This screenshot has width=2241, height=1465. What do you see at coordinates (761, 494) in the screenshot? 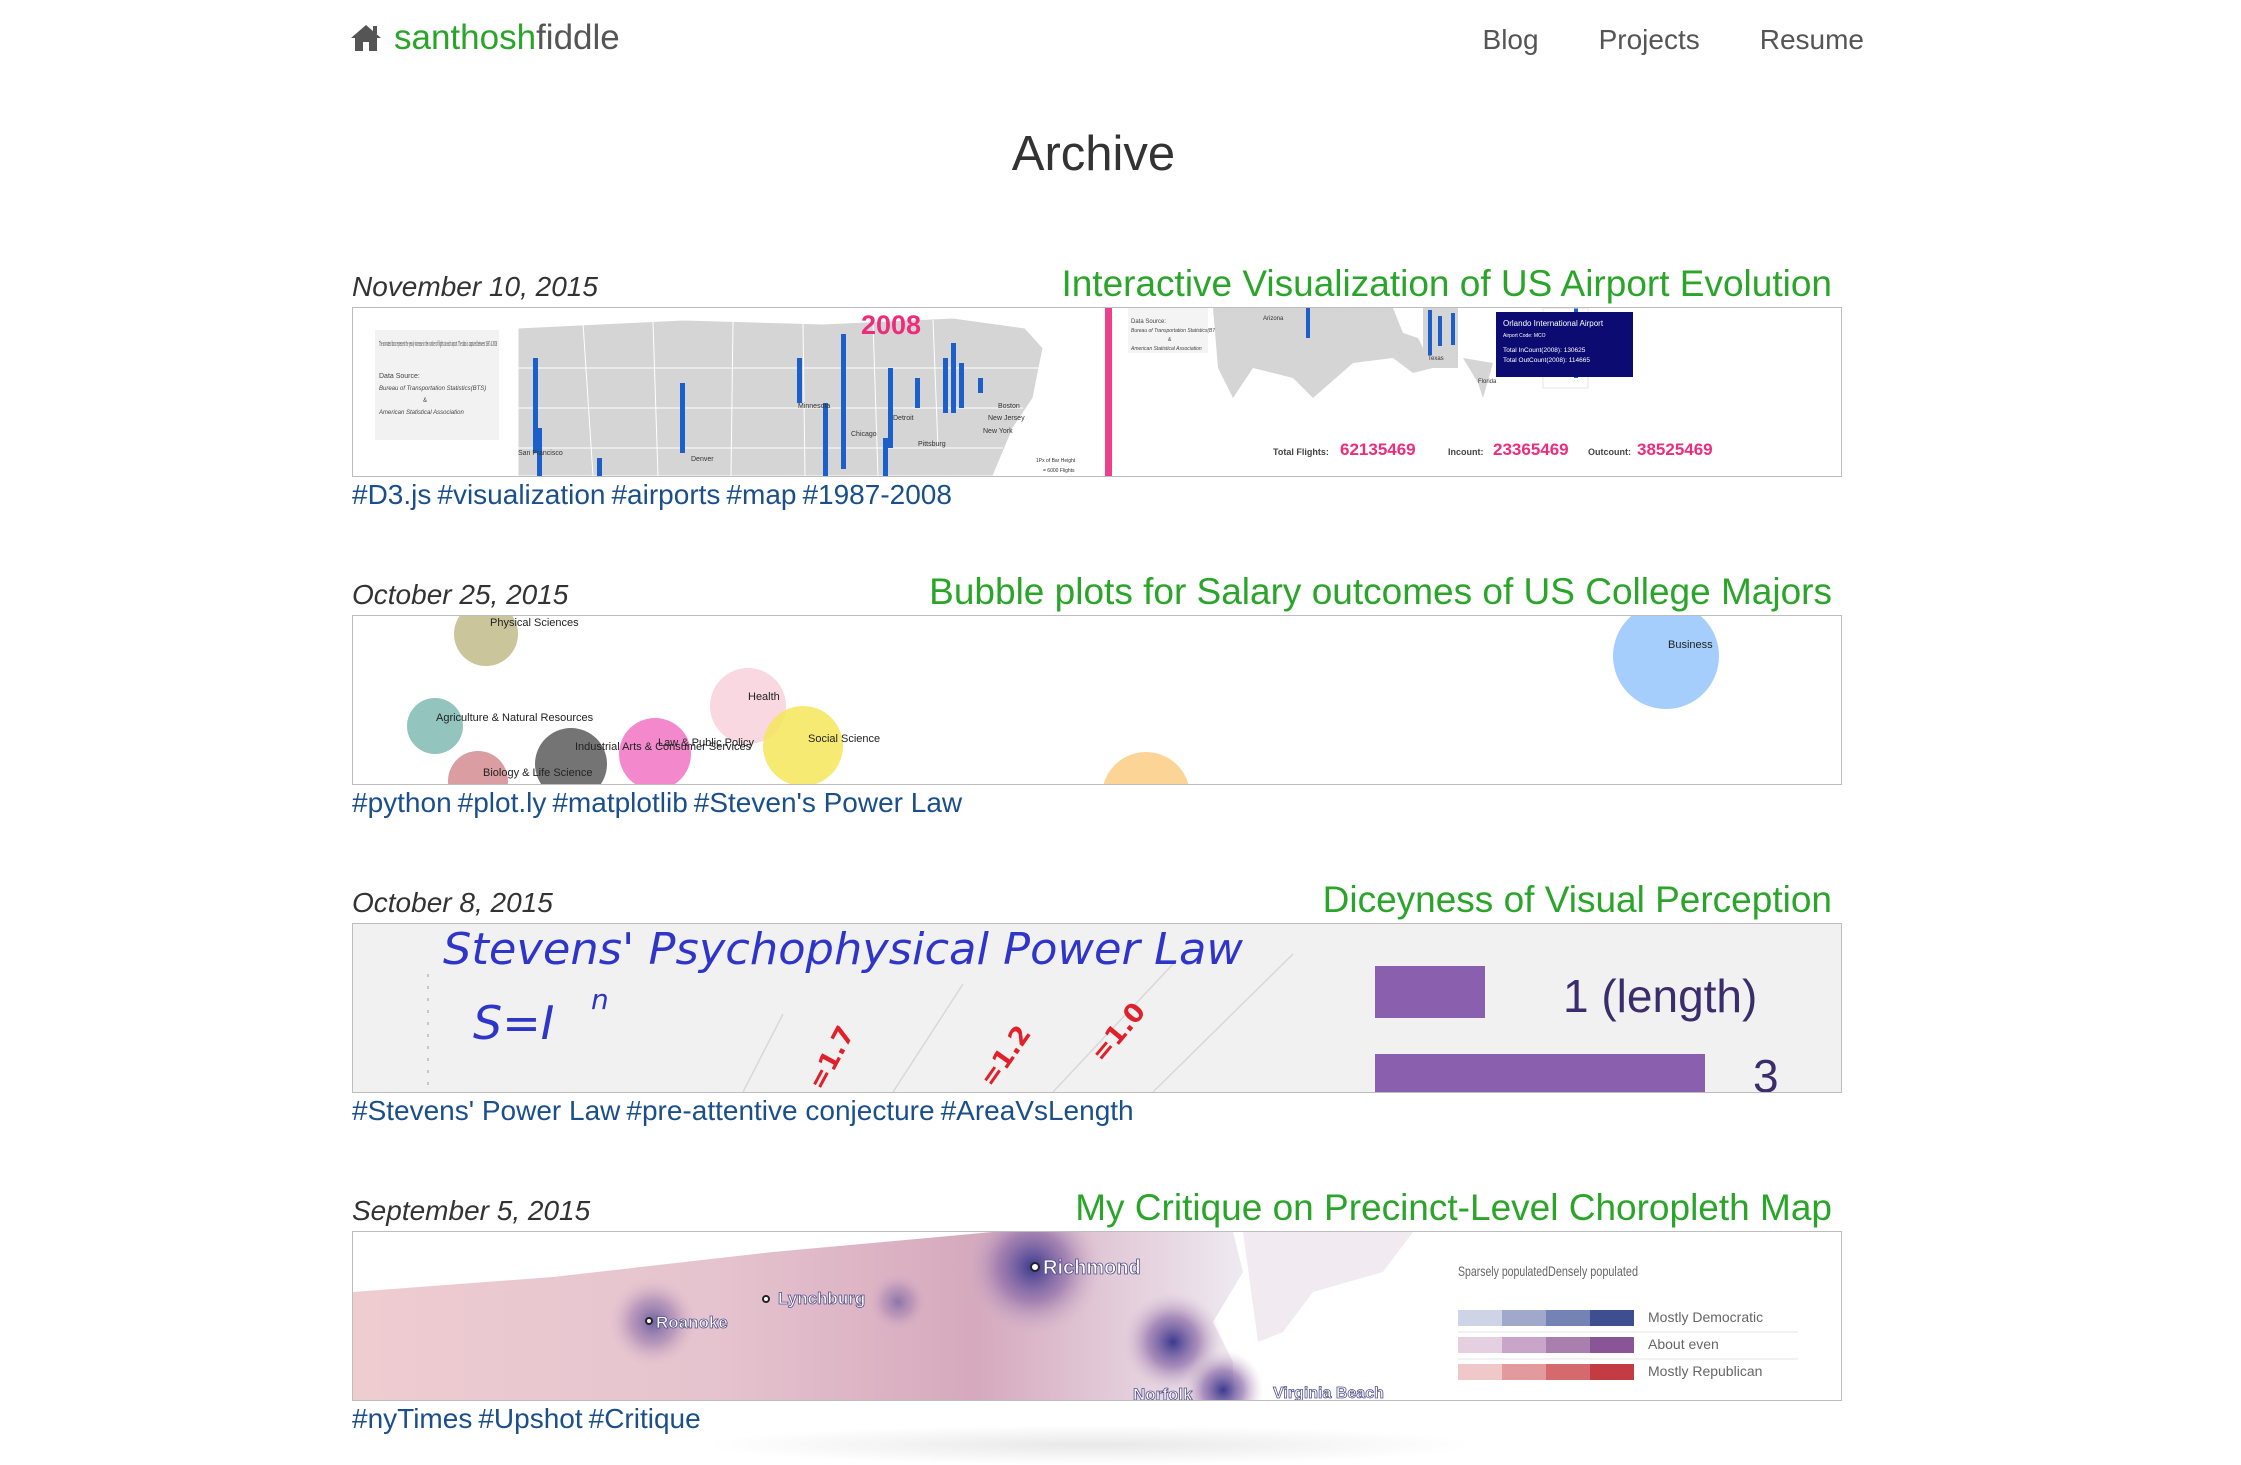
I see `tag-link: #map` at bounding box center [761, 494].